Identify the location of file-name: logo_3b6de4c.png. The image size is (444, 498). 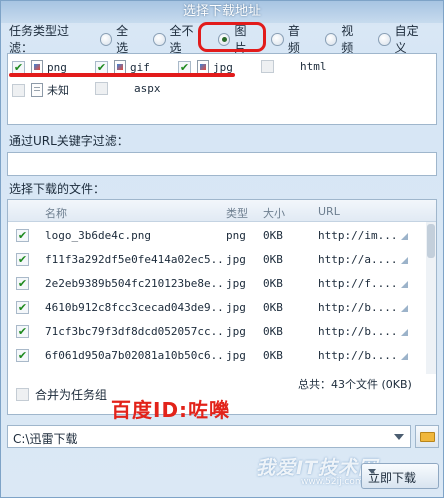
(98, 235).